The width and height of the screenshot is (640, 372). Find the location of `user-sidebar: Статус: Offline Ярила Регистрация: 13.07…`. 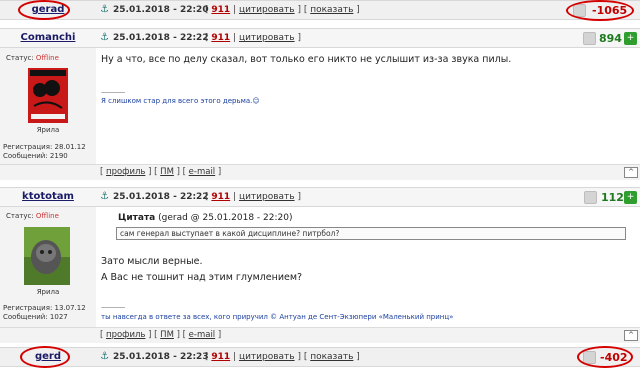

user-sidebar: Статус: Offline Ярила Регистрация: 13.07… is located at coordinates (48, 267).